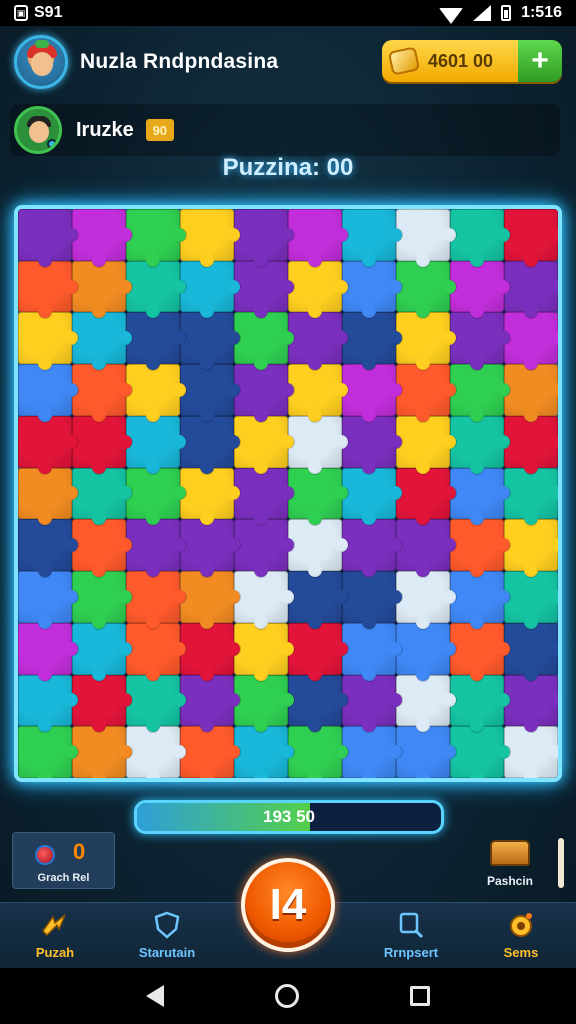 The width and height of the screenshot is (576, 1024). What do you see at coordinates (167, 935) in the screenshot?
I see `nav-item-starutain: Starutain` at bounding box center [167, 935].